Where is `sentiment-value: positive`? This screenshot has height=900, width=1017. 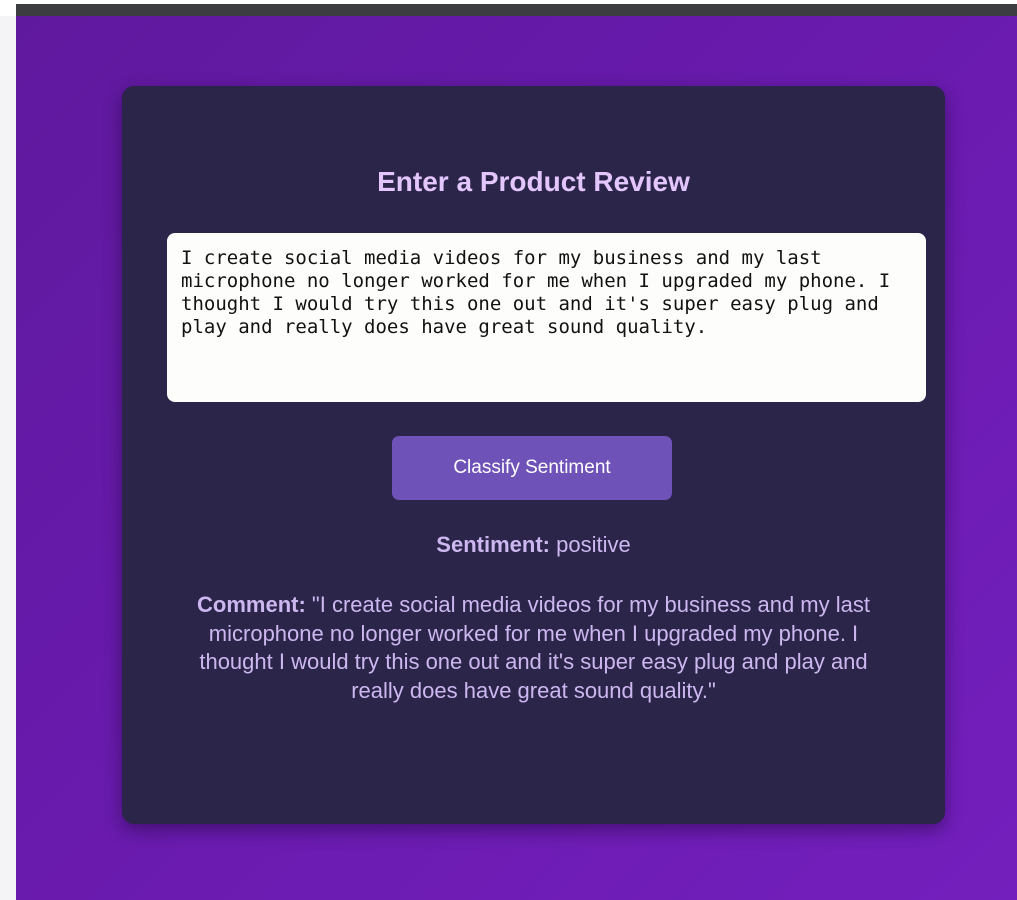 sentiment-value: positive is located at coordinates (593, 544).